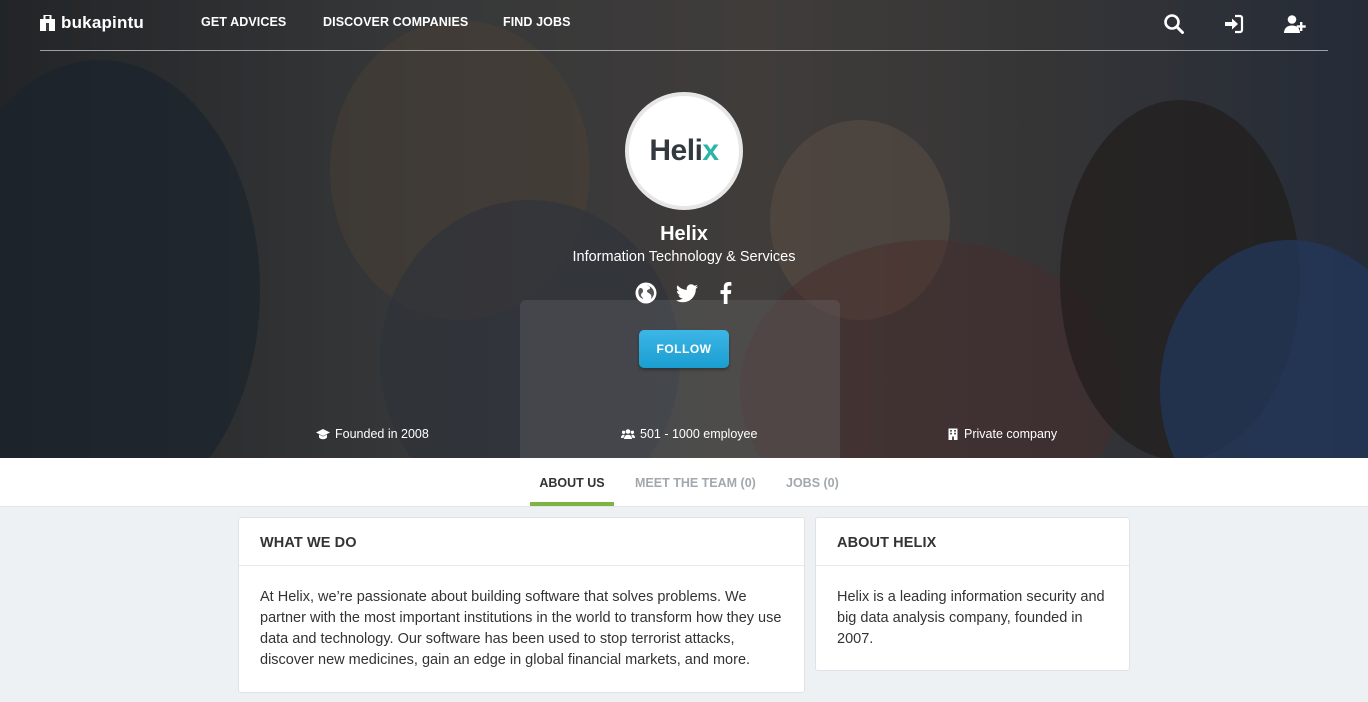 Image resolution: width=1368 pixels, height=702 pixels. What do you see at coordinates (646, 293) in the screenshot?
I see `globe-icon` at bounding box center [646, 293].